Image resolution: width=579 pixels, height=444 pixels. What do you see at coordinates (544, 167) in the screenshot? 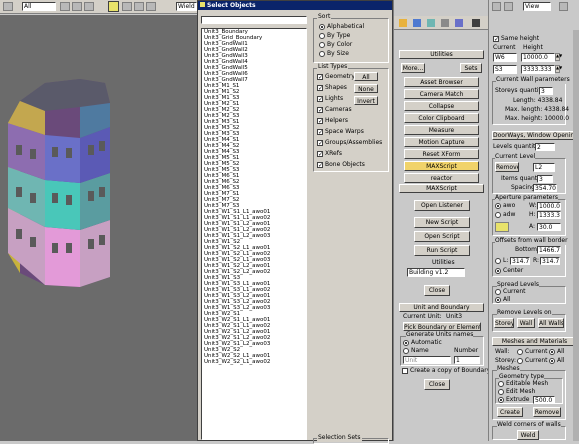
I see `current-level-dropdown: L2` at bounding box center [544, 167].